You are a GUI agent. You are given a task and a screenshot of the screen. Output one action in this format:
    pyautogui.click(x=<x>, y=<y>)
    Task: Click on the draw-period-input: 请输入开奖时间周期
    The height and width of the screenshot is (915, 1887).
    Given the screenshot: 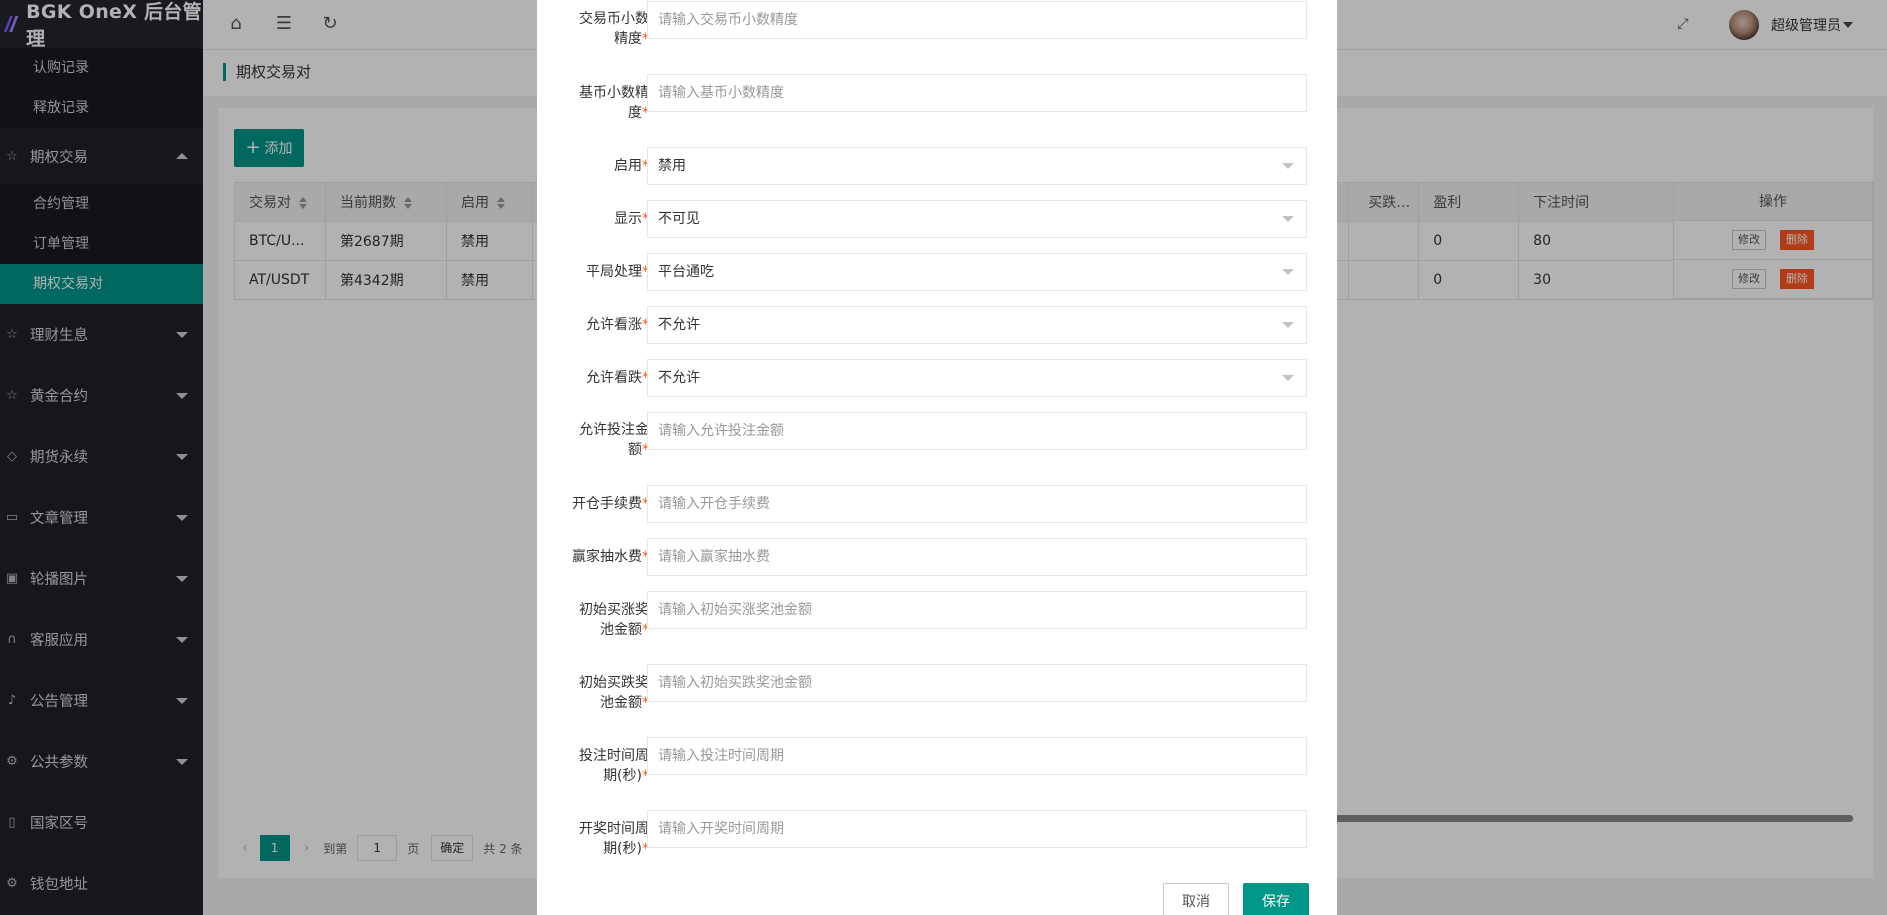 What is the action you would take?
    pyautogui.click(x=977, y=829)
    